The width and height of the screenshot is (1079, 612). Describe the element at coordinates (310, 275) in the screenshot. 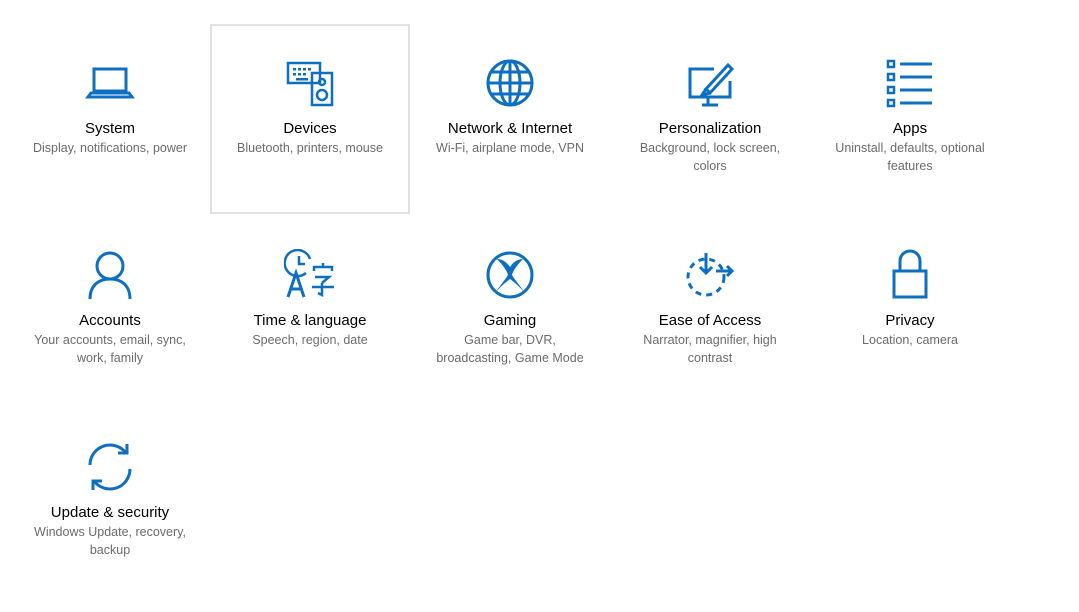

I see `time-language-icon` at that location.